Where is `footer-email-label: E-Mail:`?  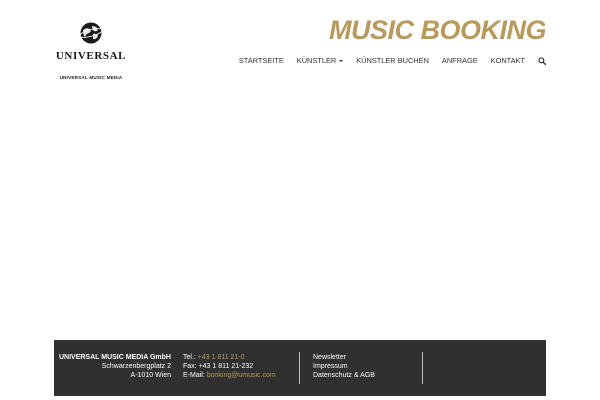 footer-email-label: E-Mail: is located at coordinates (195, 375).